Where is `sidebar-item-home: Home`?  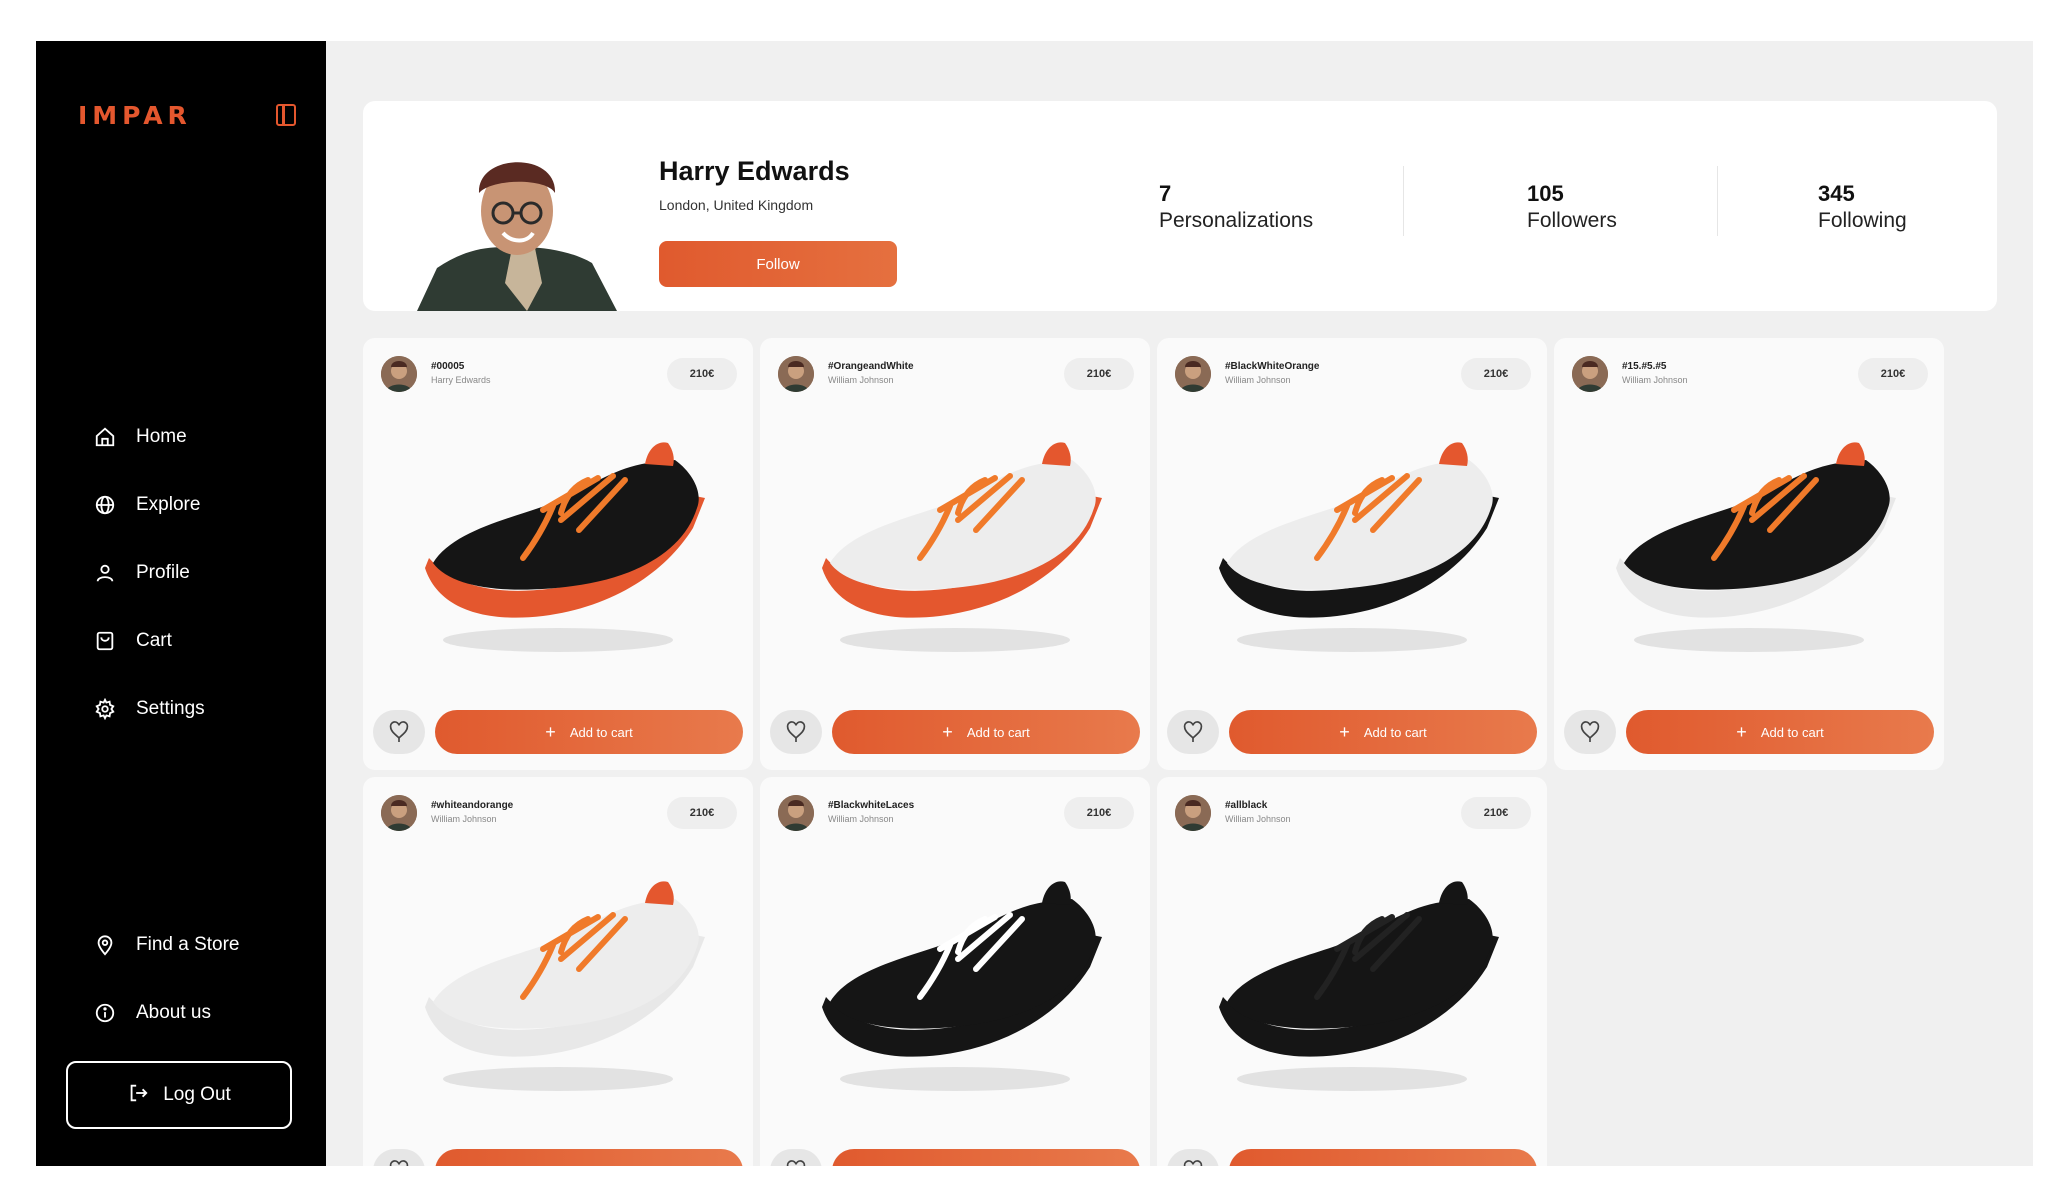 sidebar-item-home: Home is located at coordinates (148, 437).